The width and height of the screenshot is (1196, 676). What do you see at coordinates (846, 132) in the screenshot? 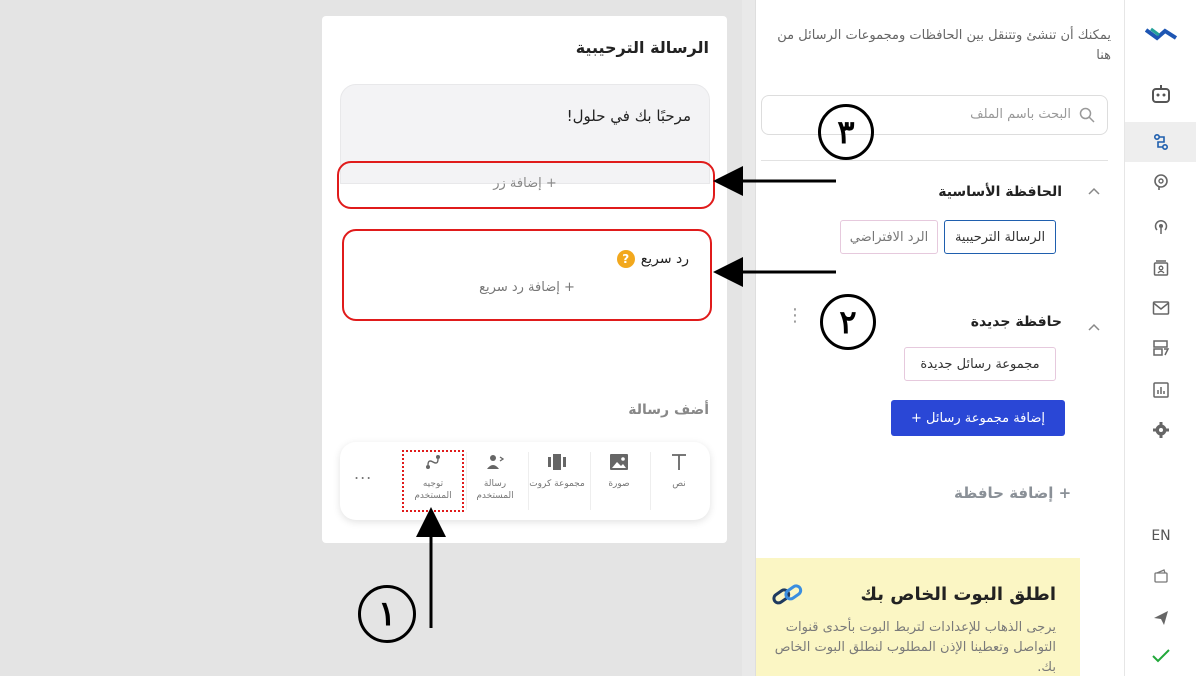
I see `annotation-number-three: ٣` at bounding box center [846, 132].